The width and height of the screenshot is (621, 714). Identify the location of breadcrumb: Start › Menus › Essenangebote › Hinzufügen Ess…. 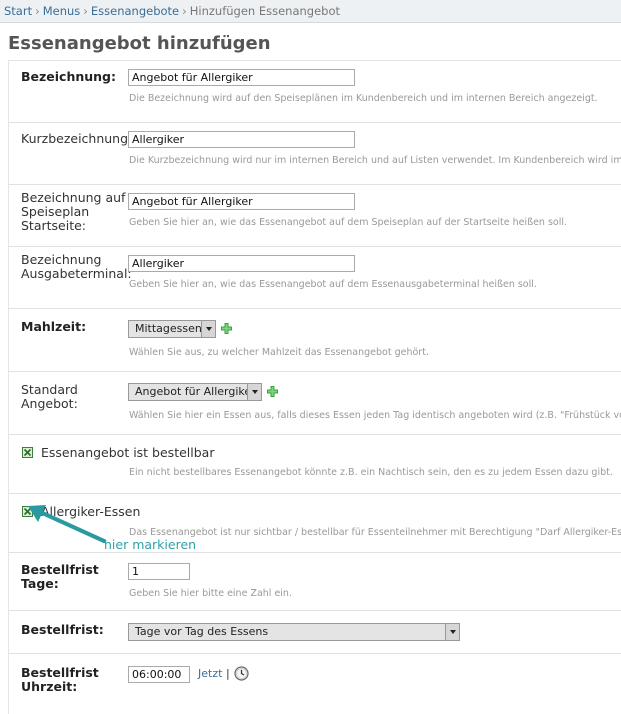
(310, 11).